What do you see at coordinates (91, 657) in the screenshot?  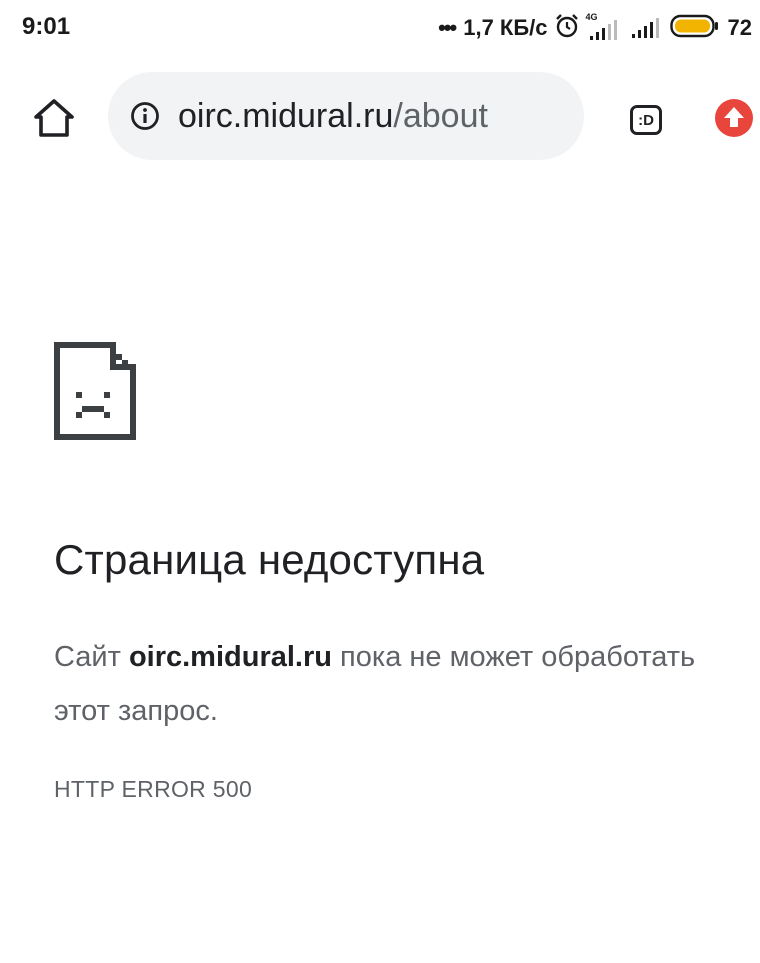 I see `error-message-prefix: Сайт` at bounding box center [91, 657].